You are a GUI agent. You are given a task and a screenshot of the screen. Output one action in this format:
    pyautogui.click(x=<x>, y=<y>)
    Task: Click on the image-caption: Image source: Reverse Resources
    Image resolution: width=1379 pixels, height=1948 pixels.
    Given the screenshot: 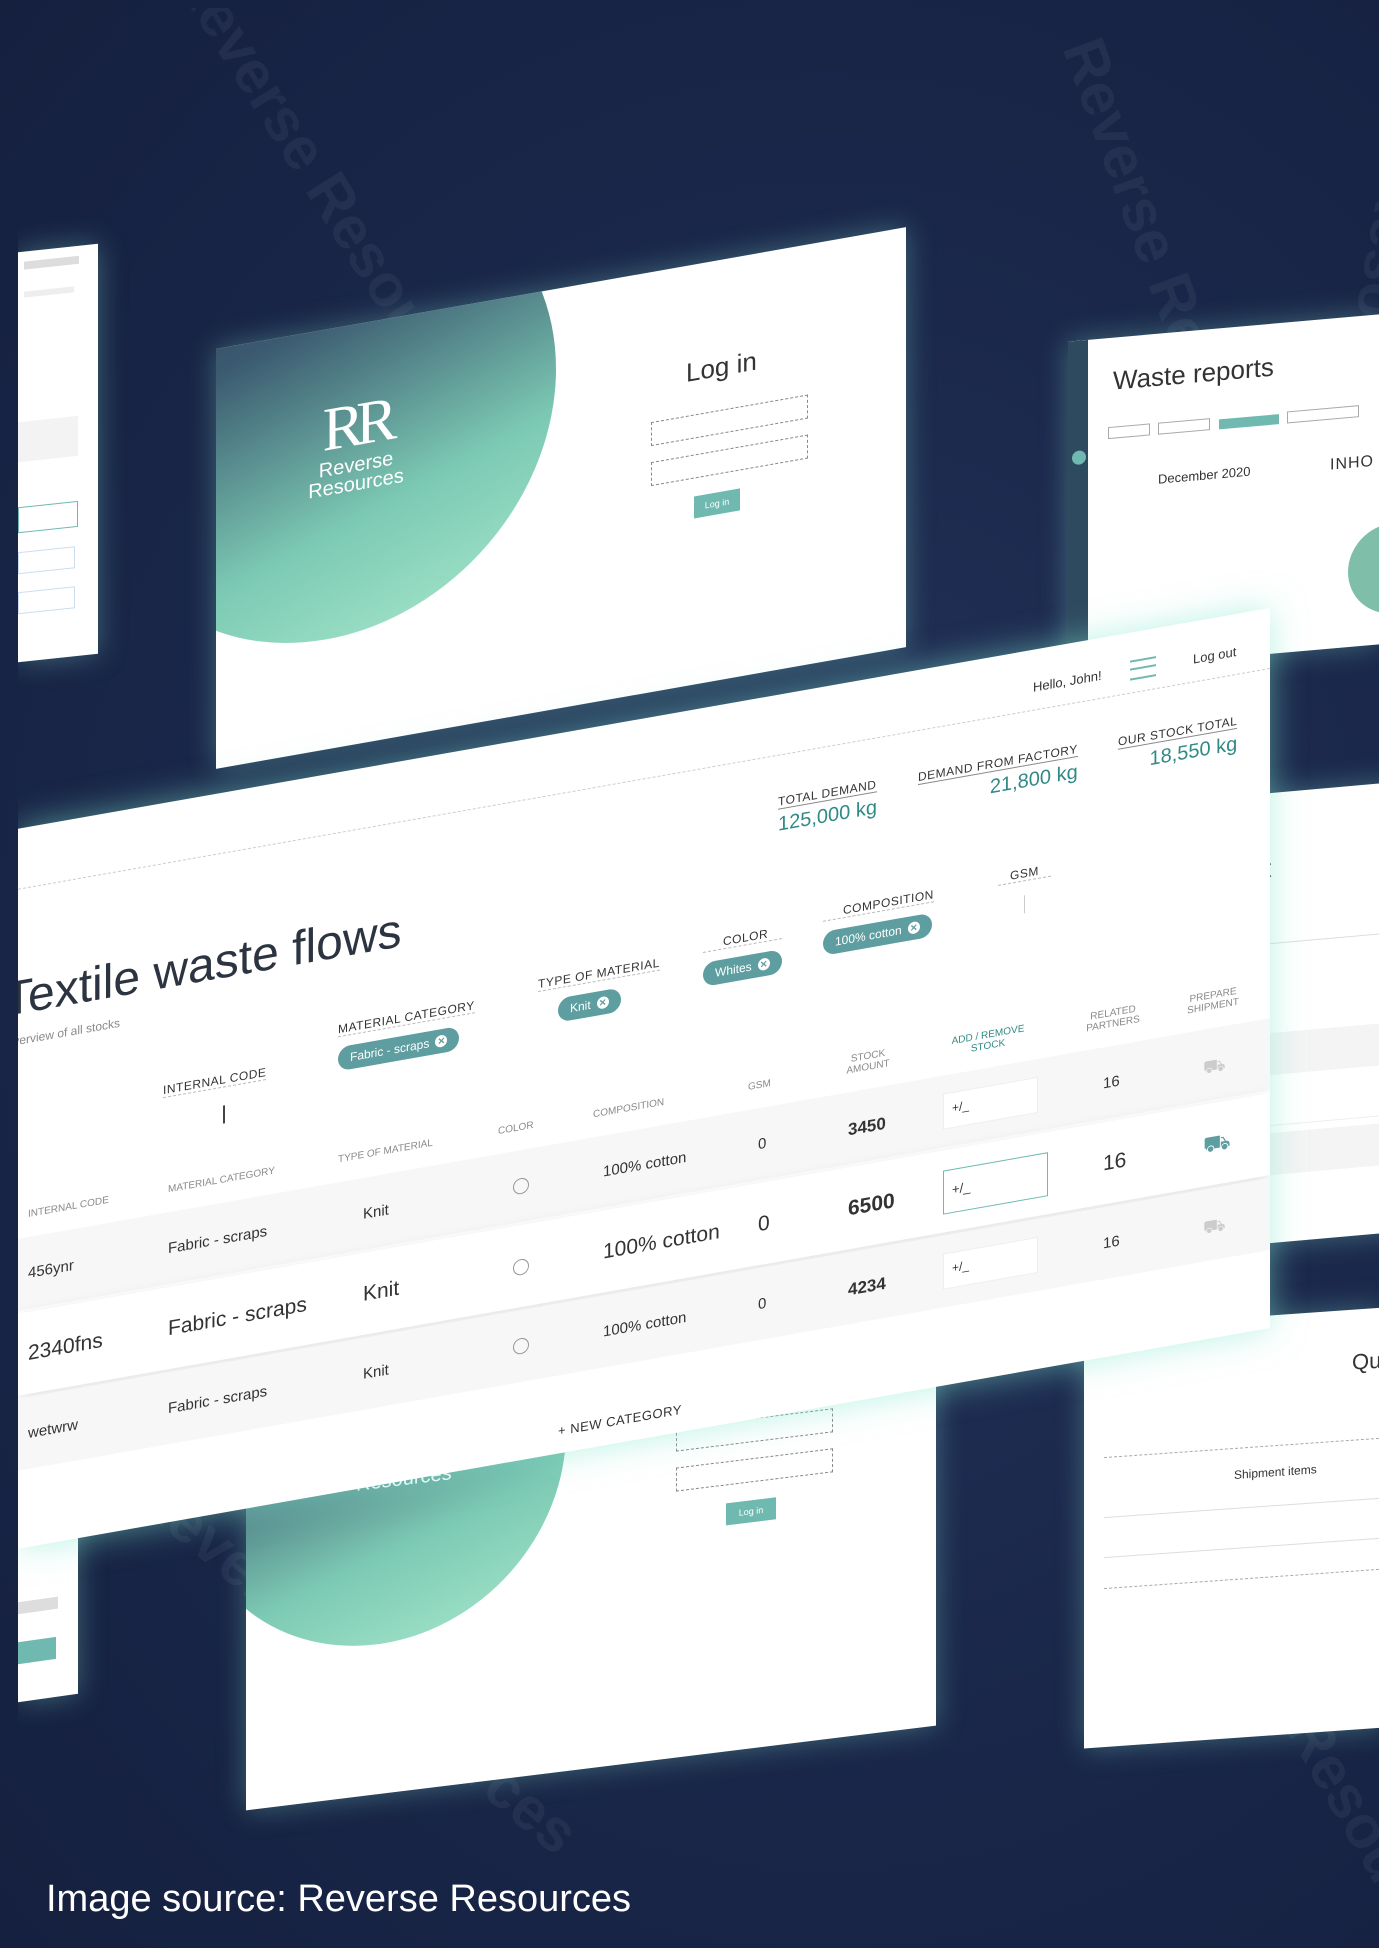 What is the action you would take?
    pyautogui.click(x=339, y=1899)
    